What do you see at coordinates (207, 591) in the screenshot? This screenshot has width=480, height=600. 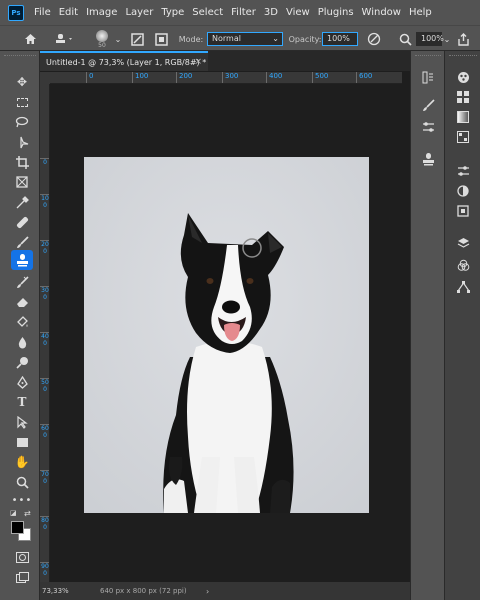 I see `chevron-right-icon: ›` at bounding box center [207, 591].